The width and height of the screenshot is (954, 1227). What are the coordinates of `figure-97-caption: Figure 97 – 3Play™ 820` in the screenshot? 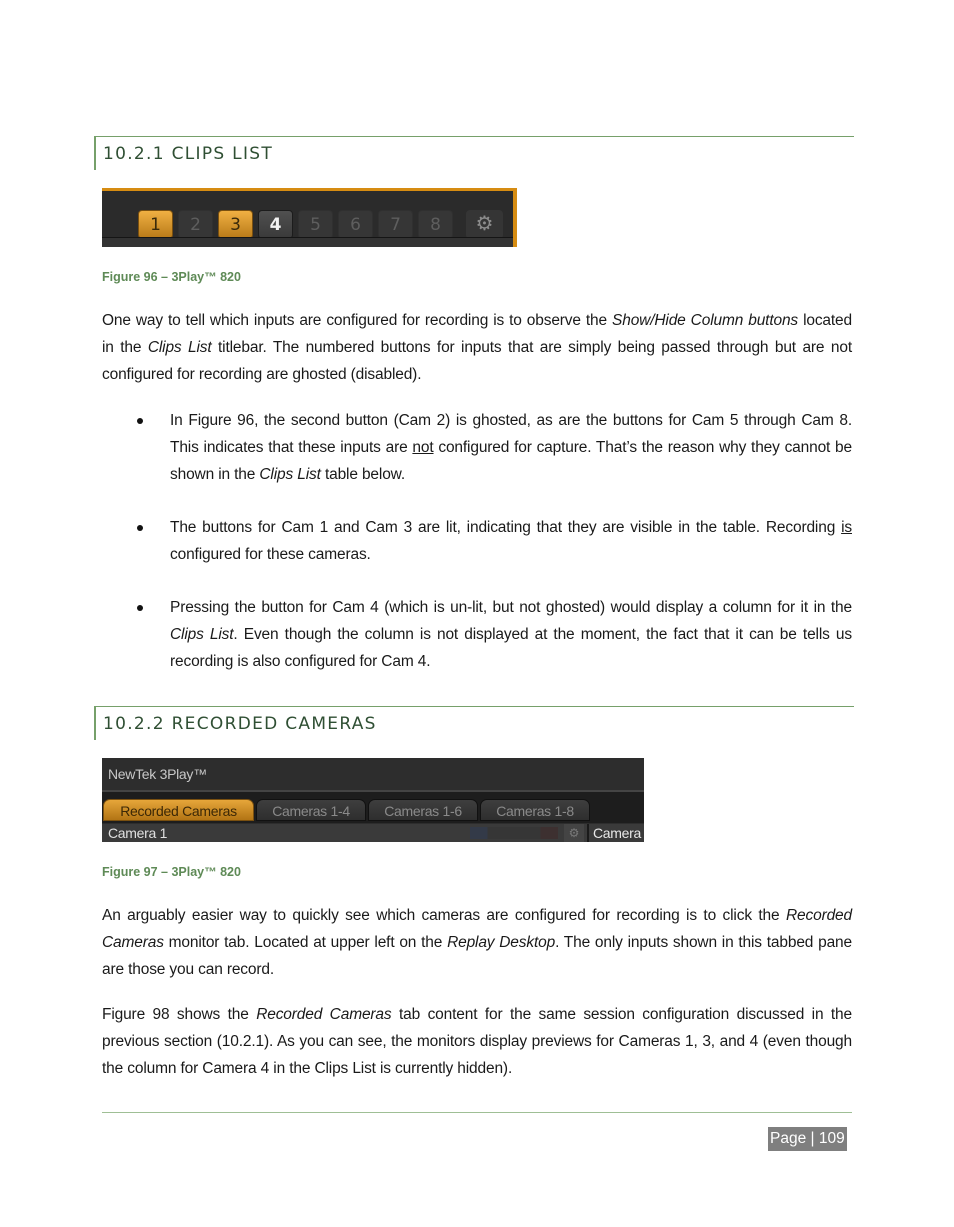 It's located at (171, 872).